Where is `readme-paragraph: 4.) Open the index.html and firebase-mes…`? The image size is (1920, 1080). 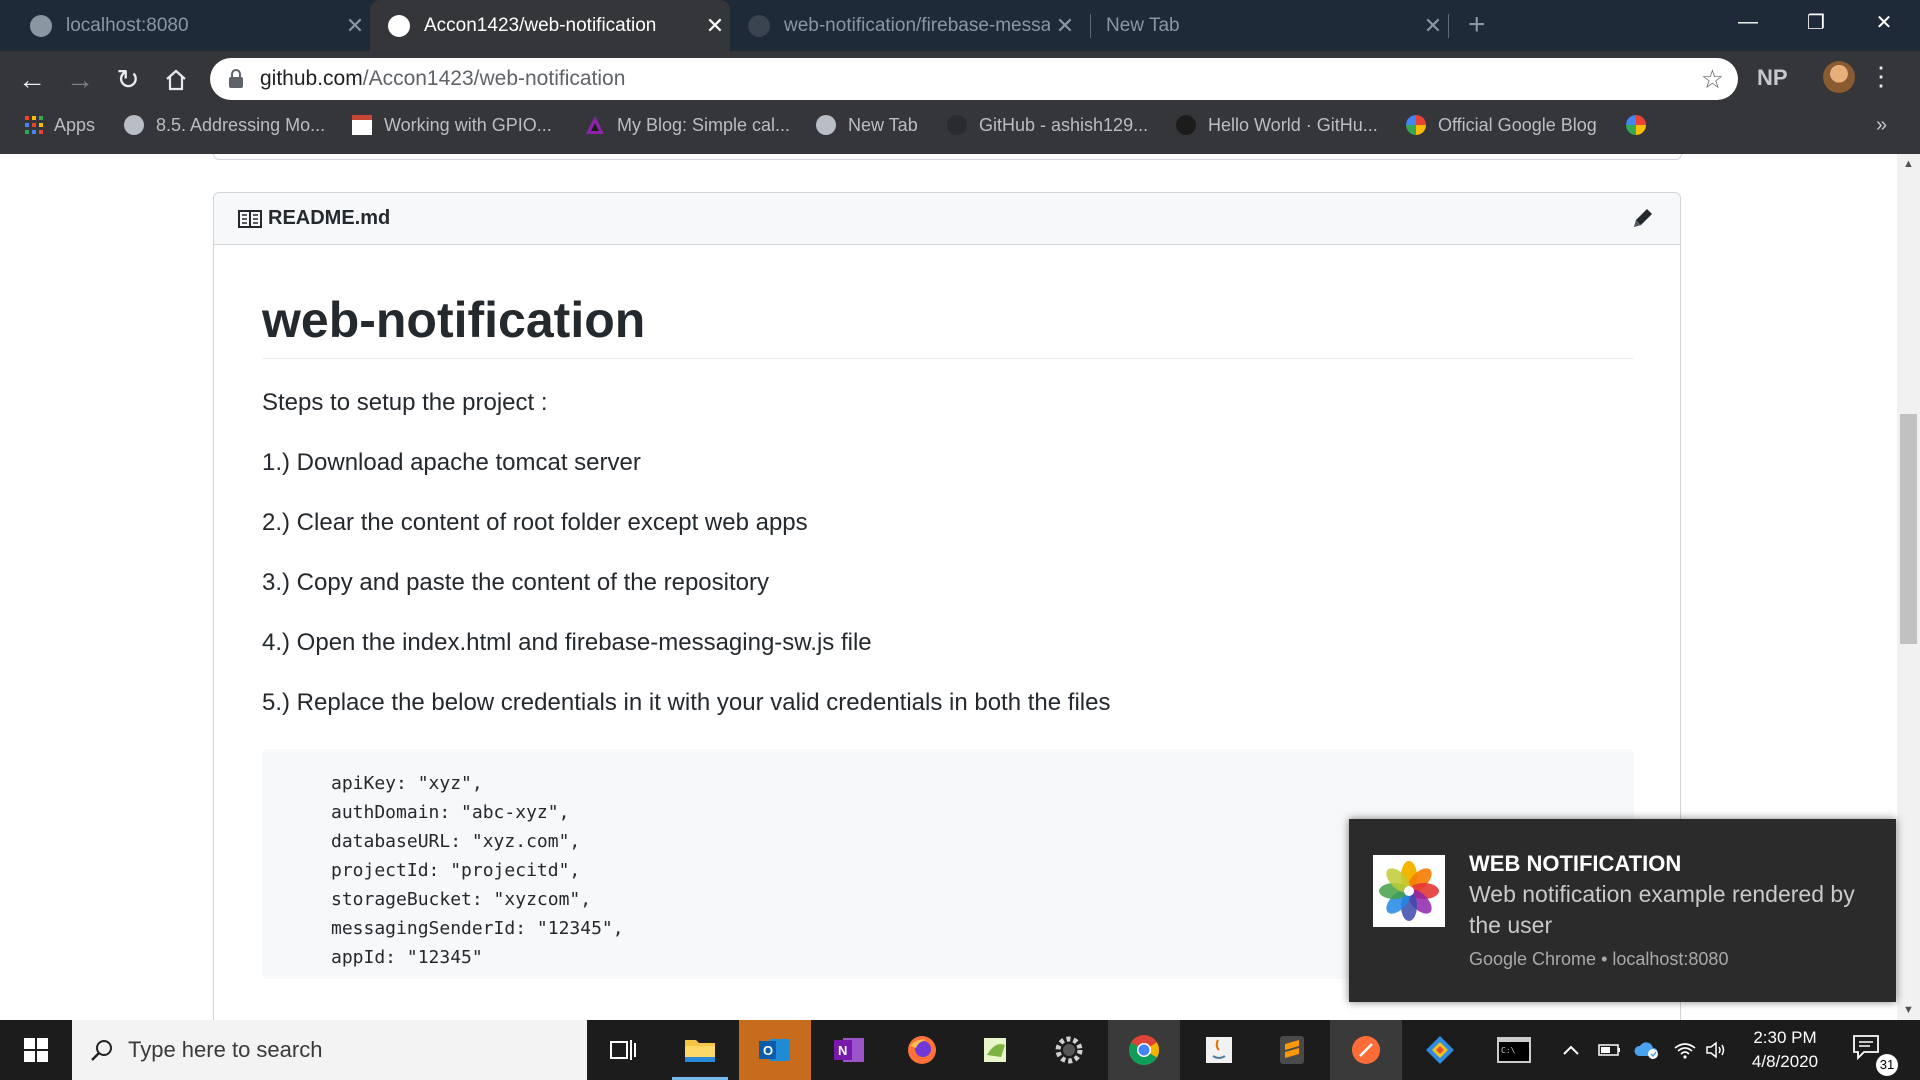
readme-paragraph: 4.) Open the index.html and firebase-mes… is located at coordinates (567, 642).